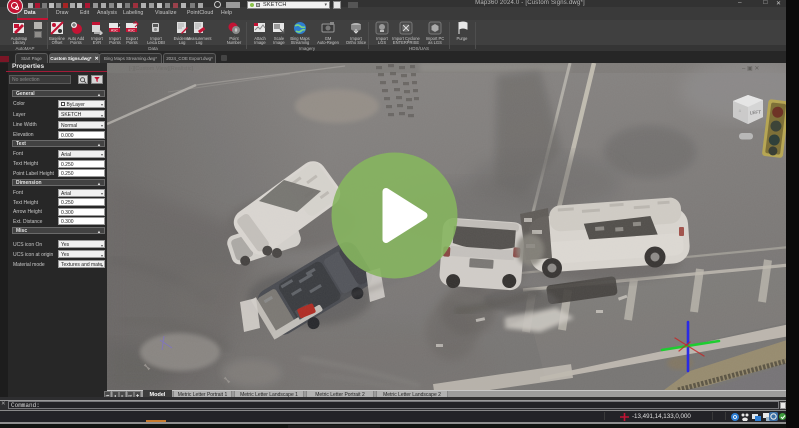 Image resolution: width=799 pixels, height=428 pixels. Describe the element at coordinates (161, 69) in the screenshot. I see `svg-text: [-][Custom View][Realistic]` at that location.